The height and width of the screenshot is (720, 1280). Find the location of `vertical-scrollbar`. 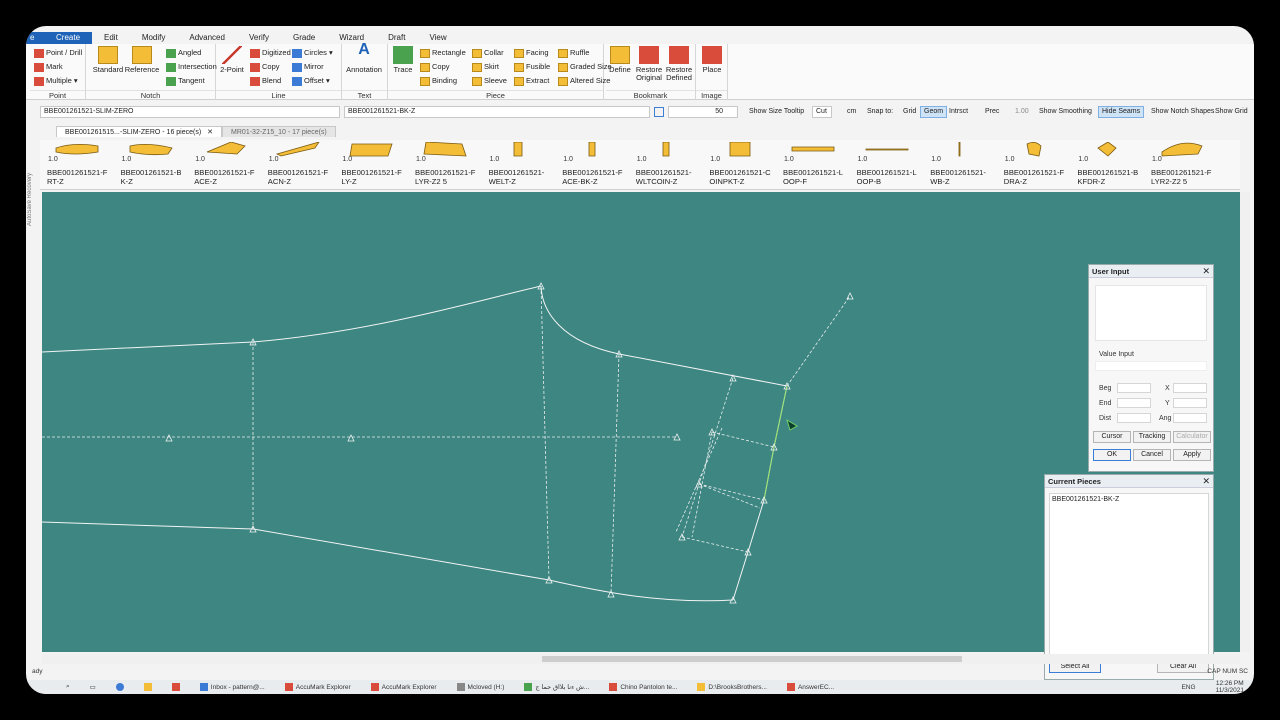

vertical-scrollbar is located at coordinates (1245, 422).